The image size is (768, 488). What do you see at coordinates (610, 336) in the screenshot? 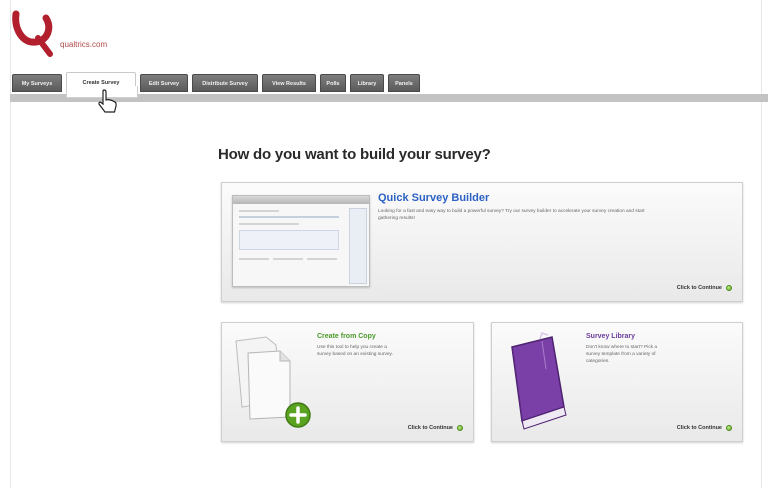
I see `survey-library-title: Survey Library` at bounding box center [610, 336].